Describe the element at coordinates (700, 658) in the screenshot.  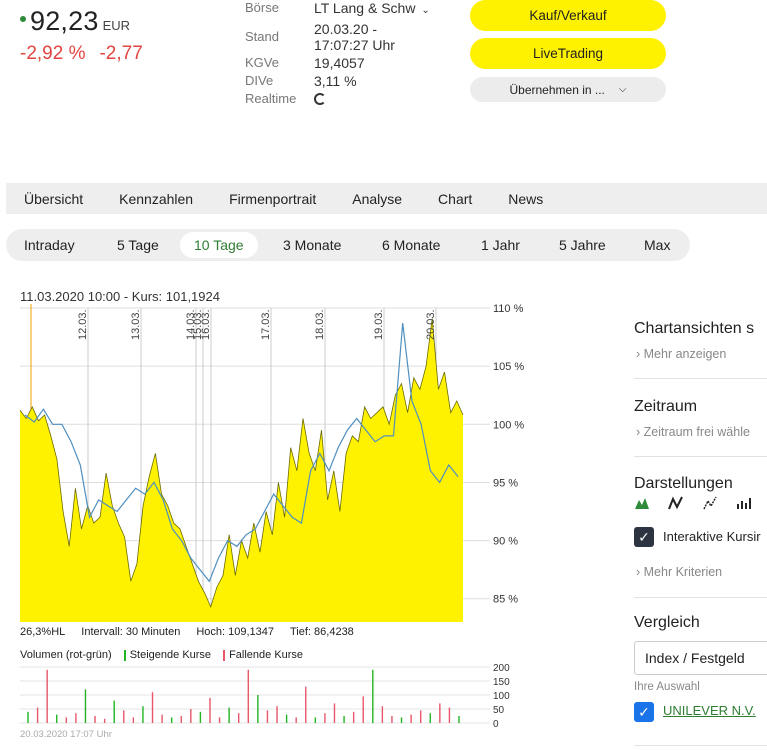
I see `compare-select: Index / Festgeld` at that location.